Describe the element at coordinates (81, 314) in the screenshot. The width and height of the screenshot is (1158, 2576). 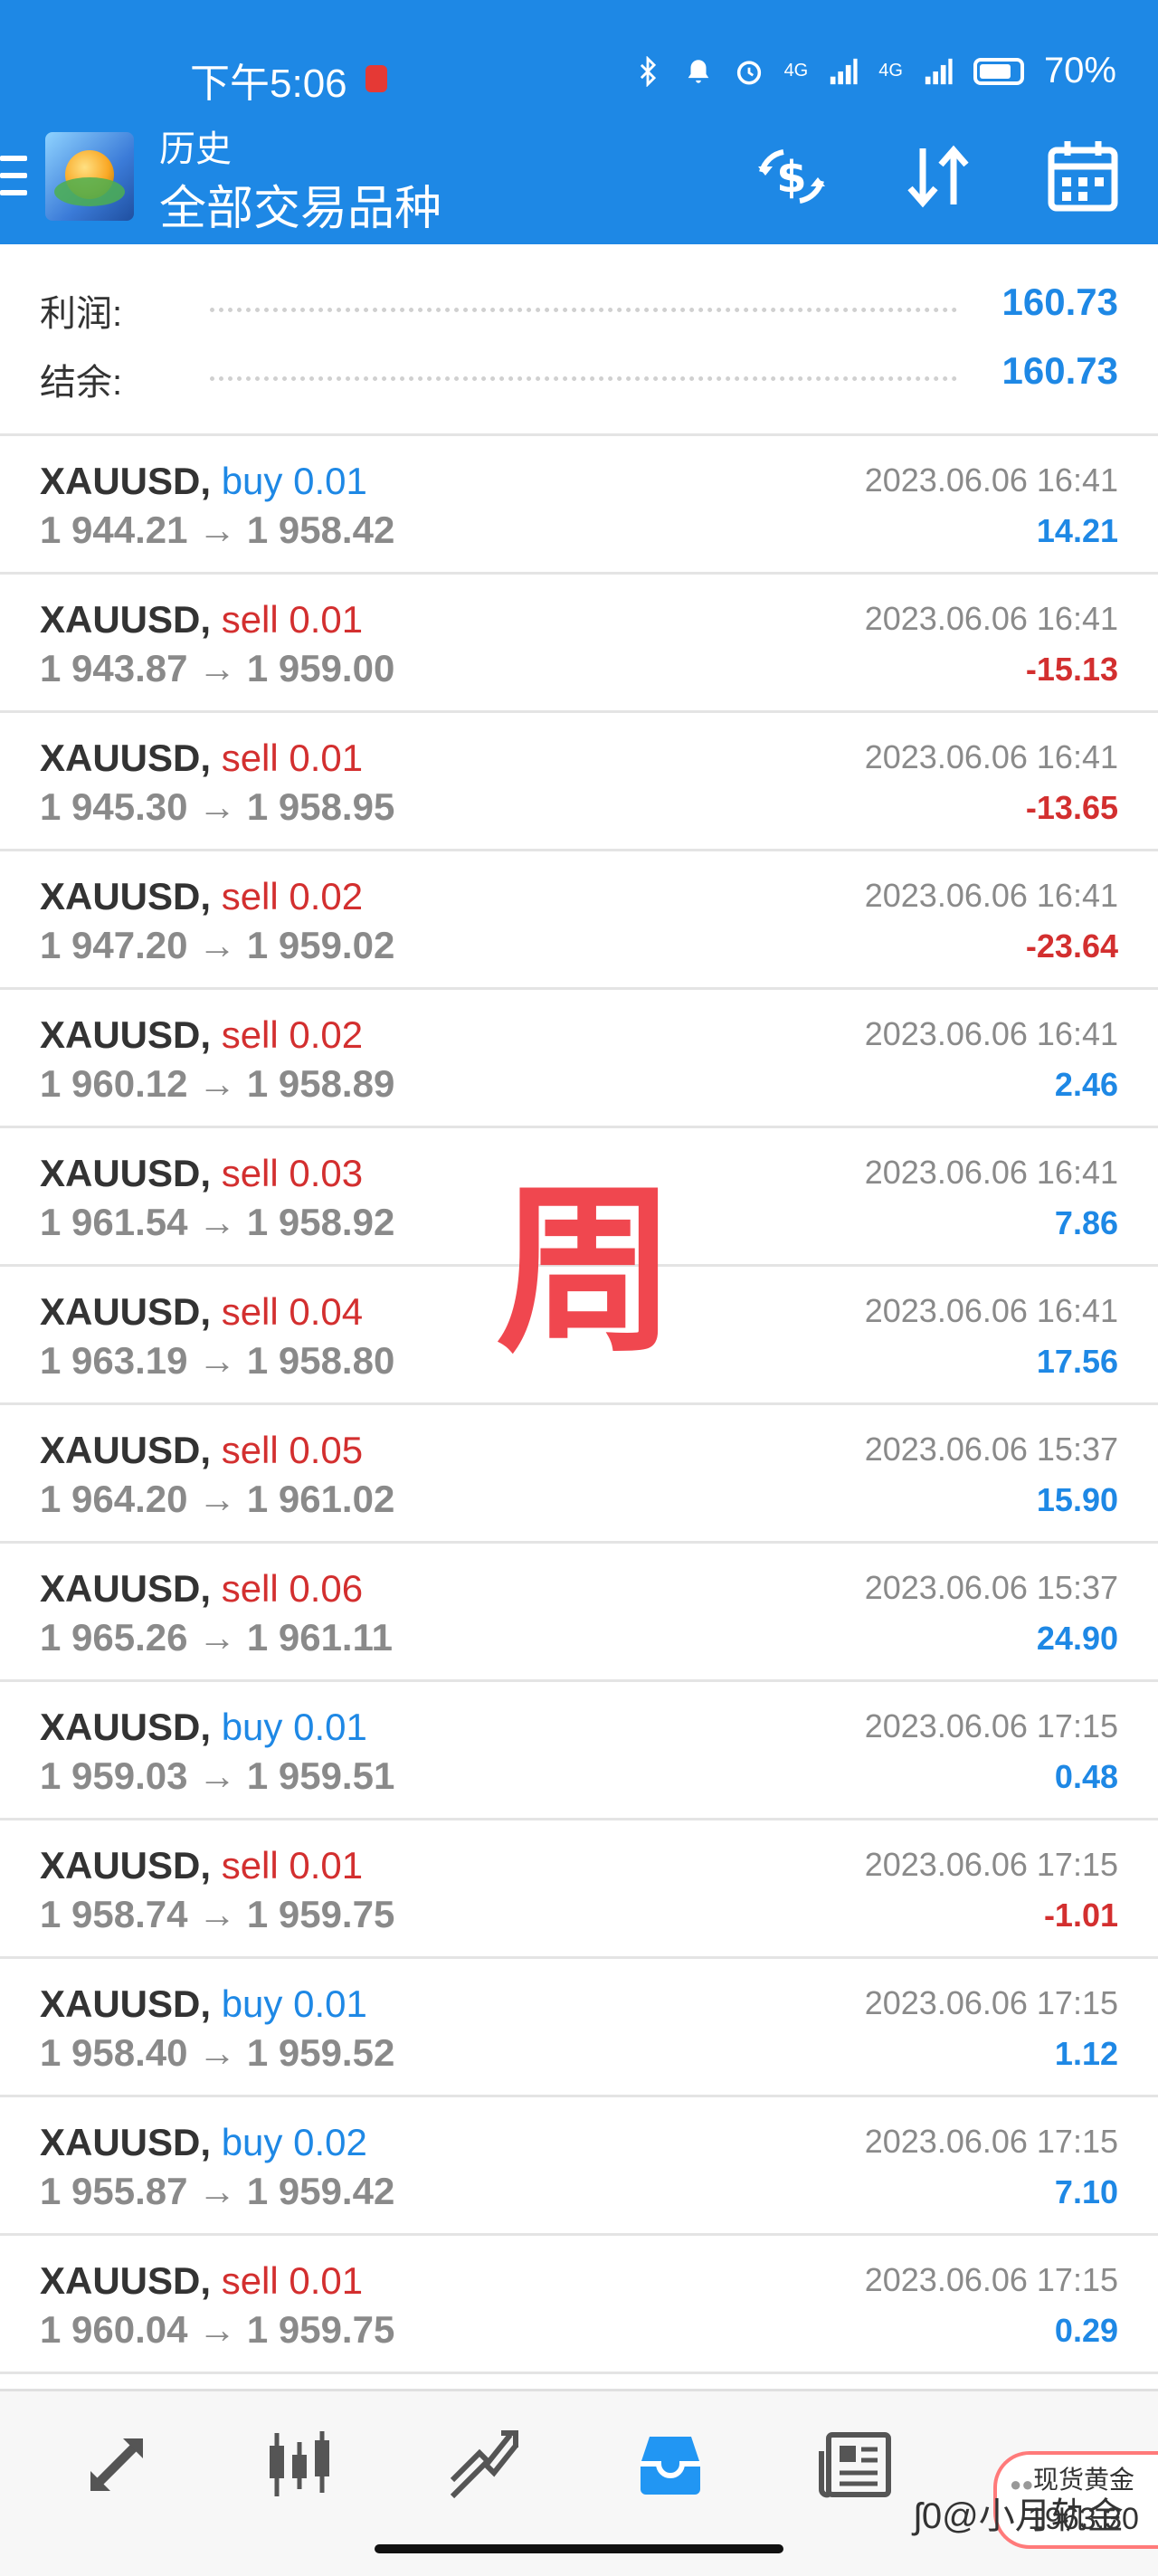
I see `profit-label: 利润:` at that location.